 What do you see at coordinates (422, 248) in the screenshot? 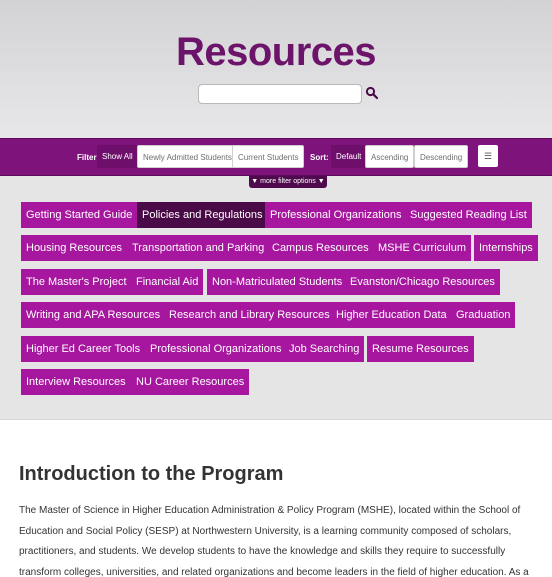
I see `tag-mshe-curriculum: MSHE Curriculum` at bounding box center [422, 248].